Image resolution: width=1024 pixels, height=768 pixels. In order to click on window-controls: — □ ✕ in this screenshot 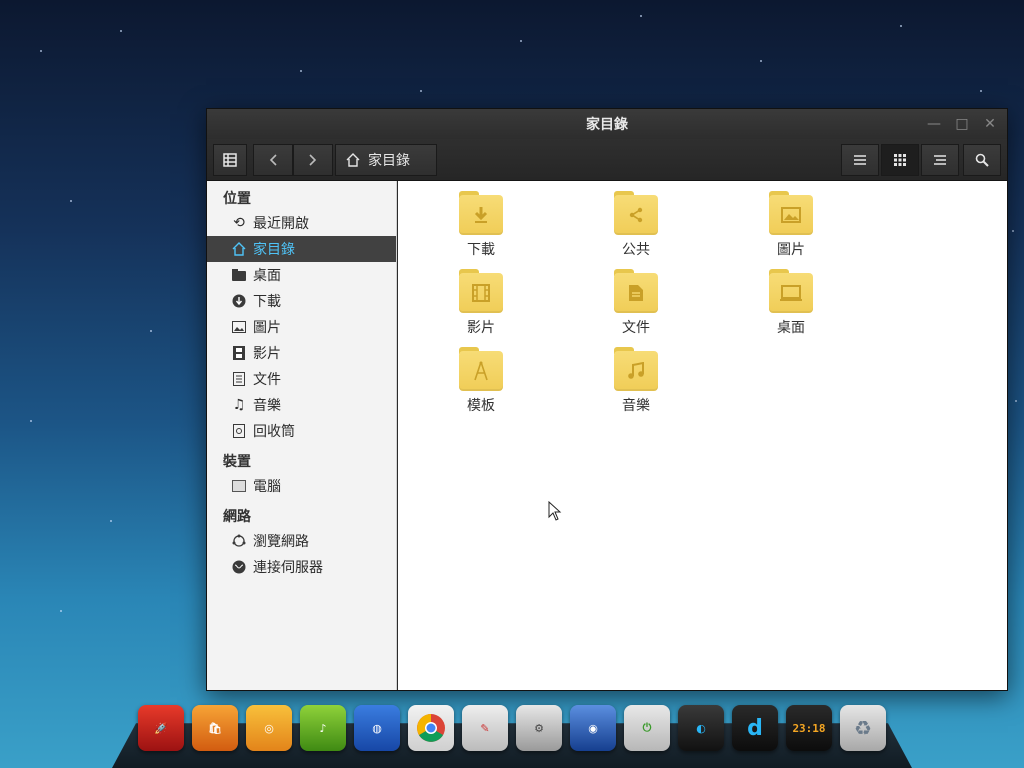, I will do `click(962, 124)`.